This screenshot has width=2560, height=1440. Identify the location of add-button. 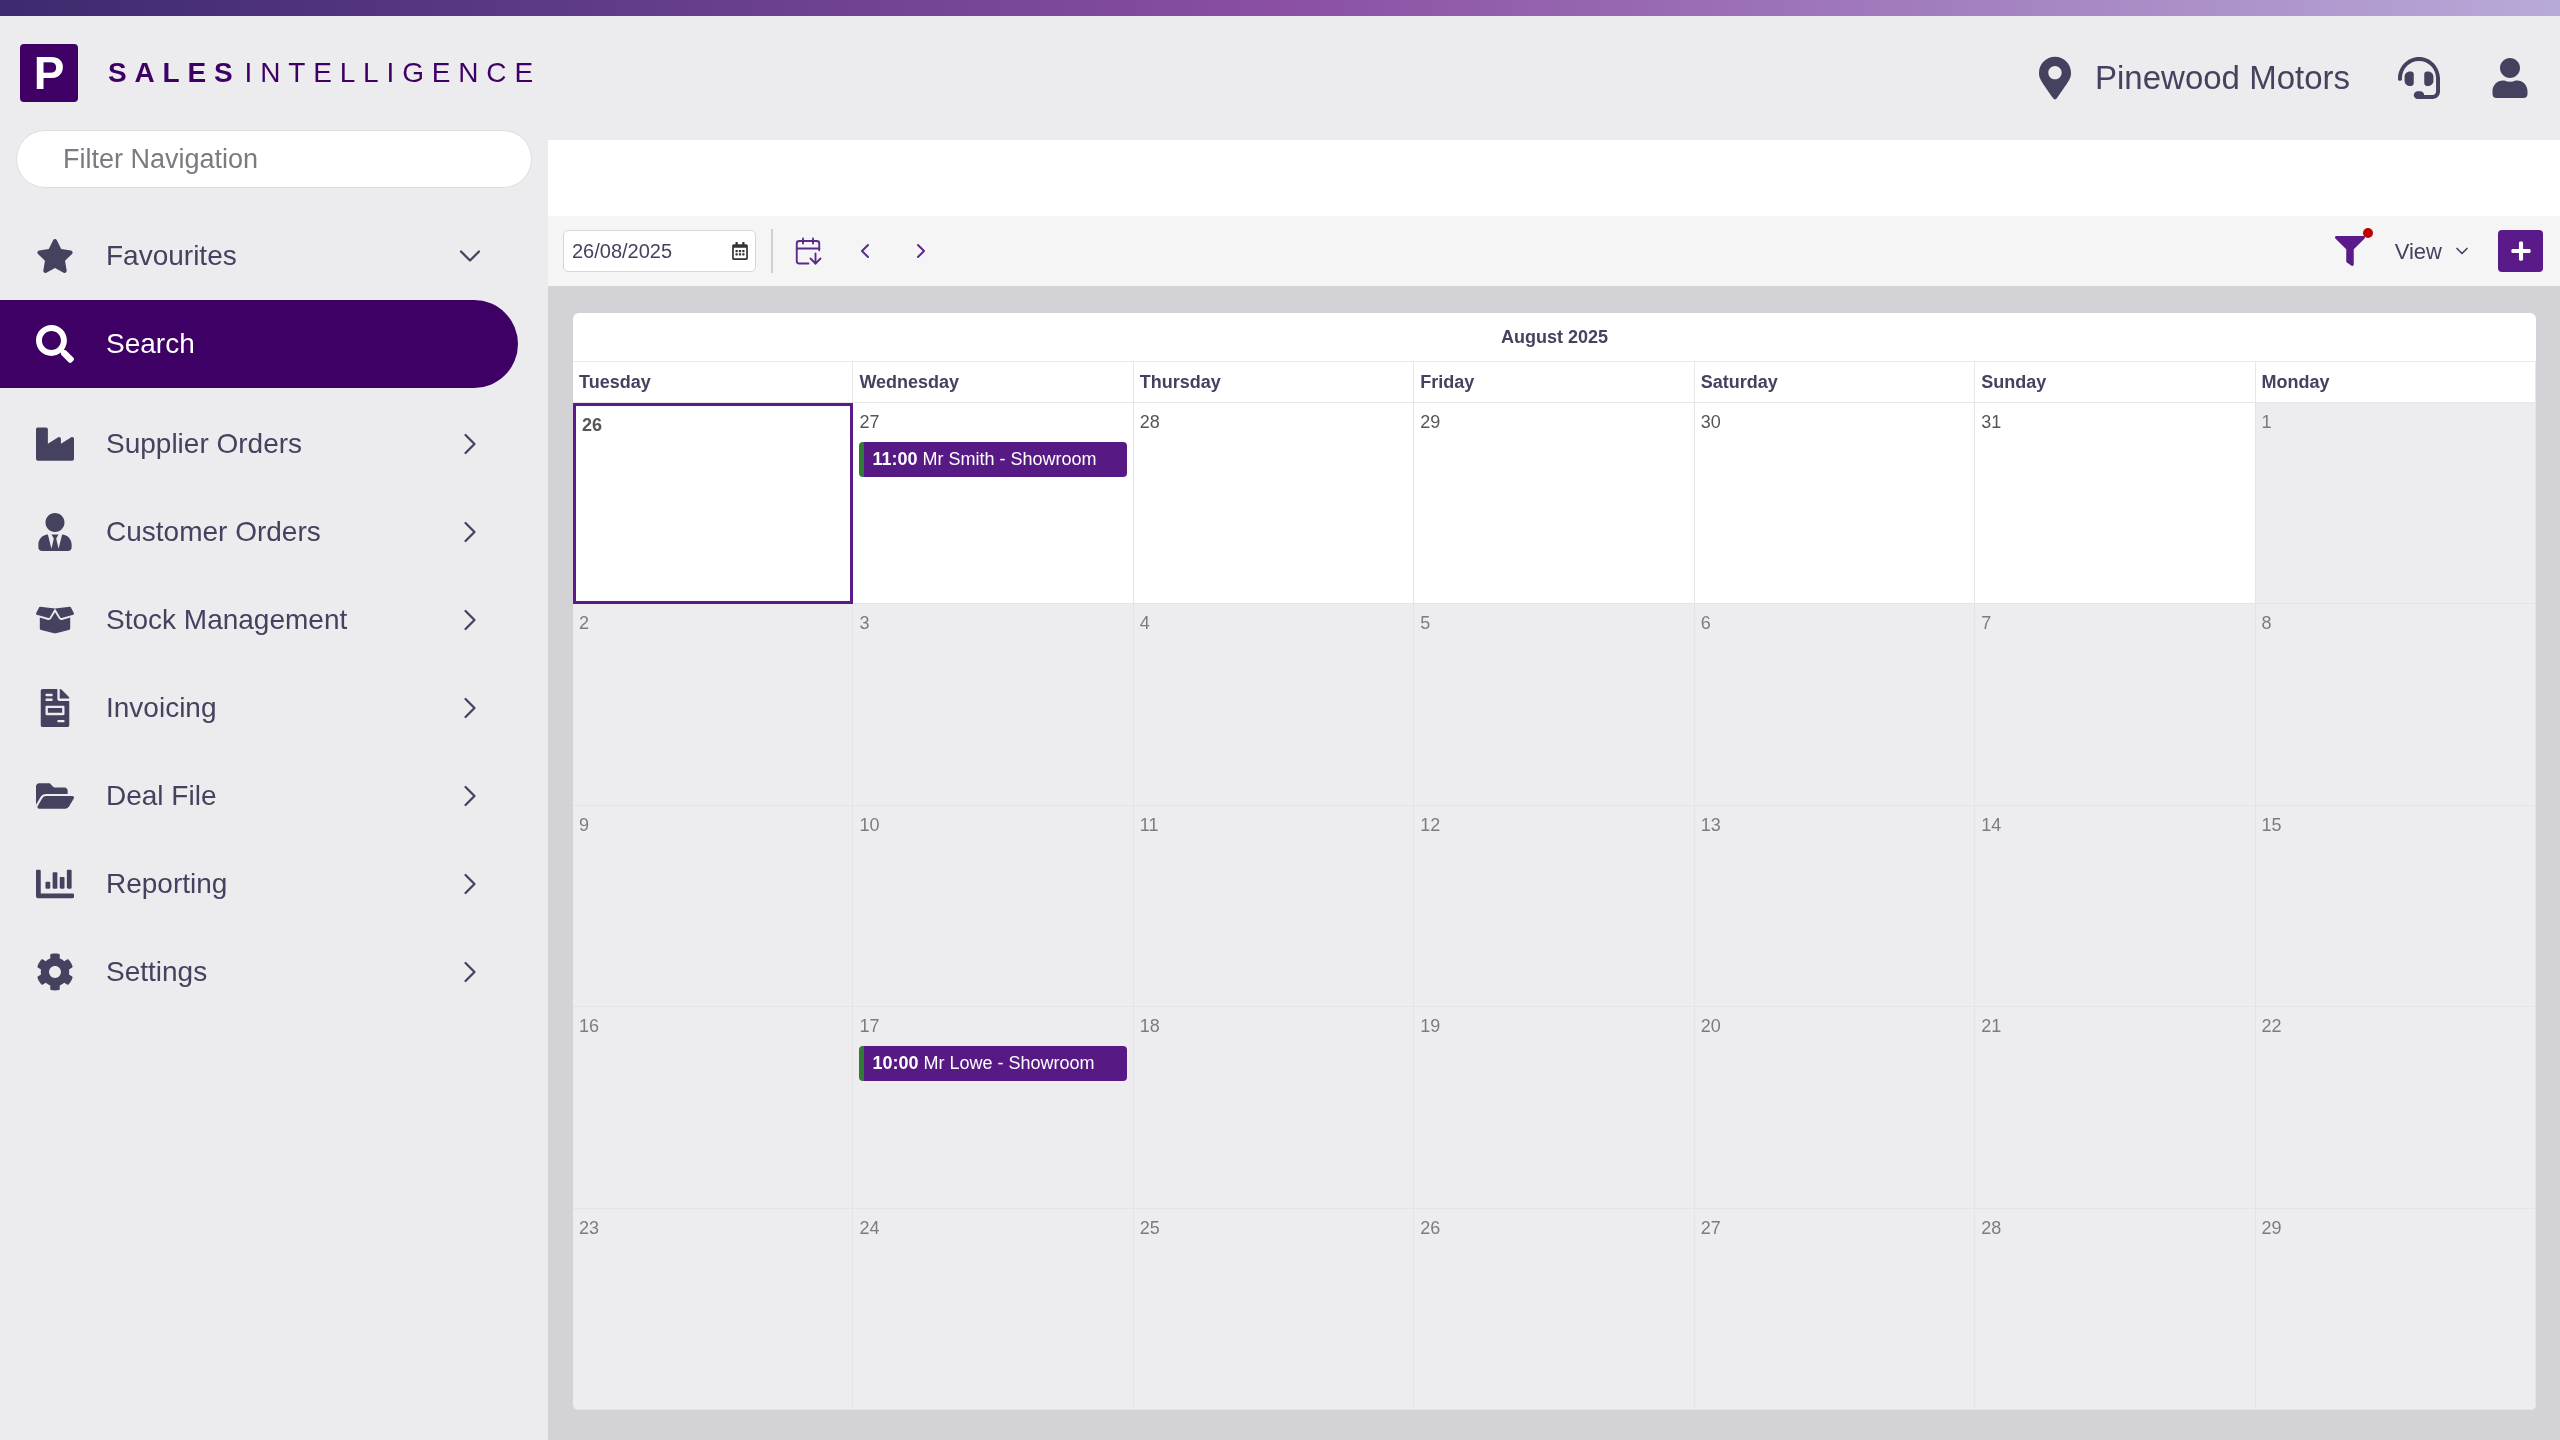
(2520, 251).